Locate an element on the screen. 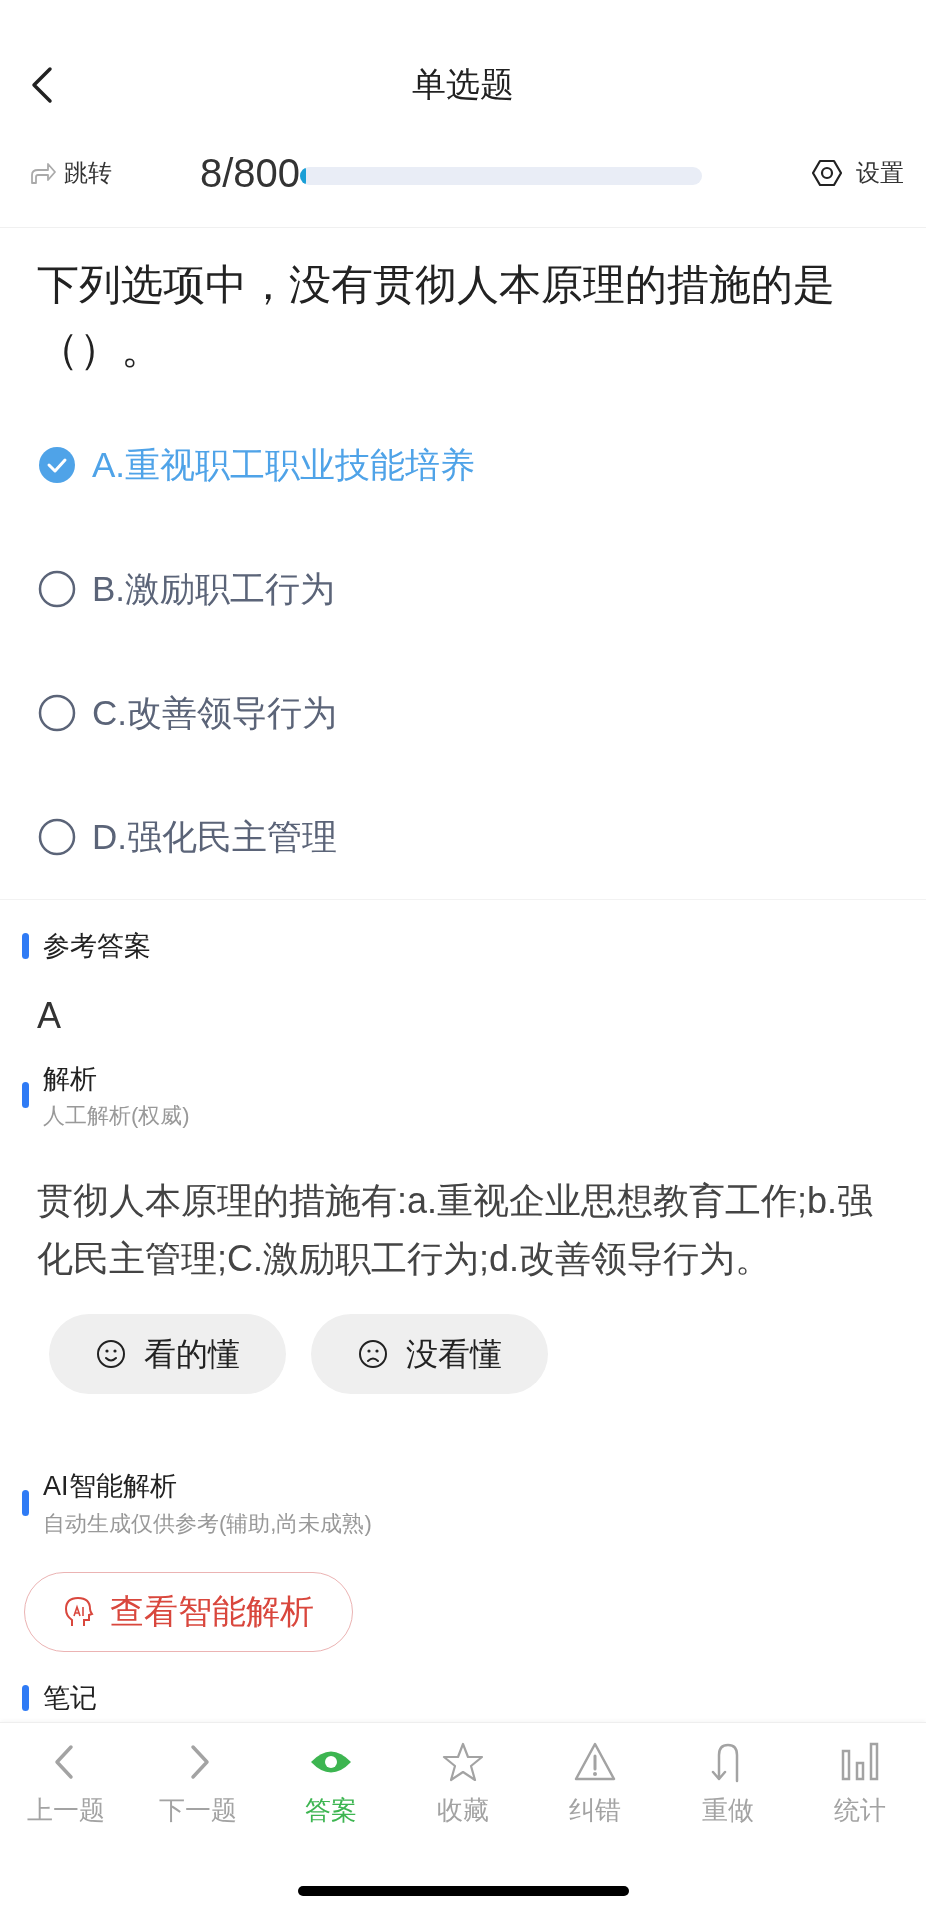 Image resolution: width=926 pixels, height=1920 pixels. nav-tab: 重做 is located at coordinates (727, 1785).